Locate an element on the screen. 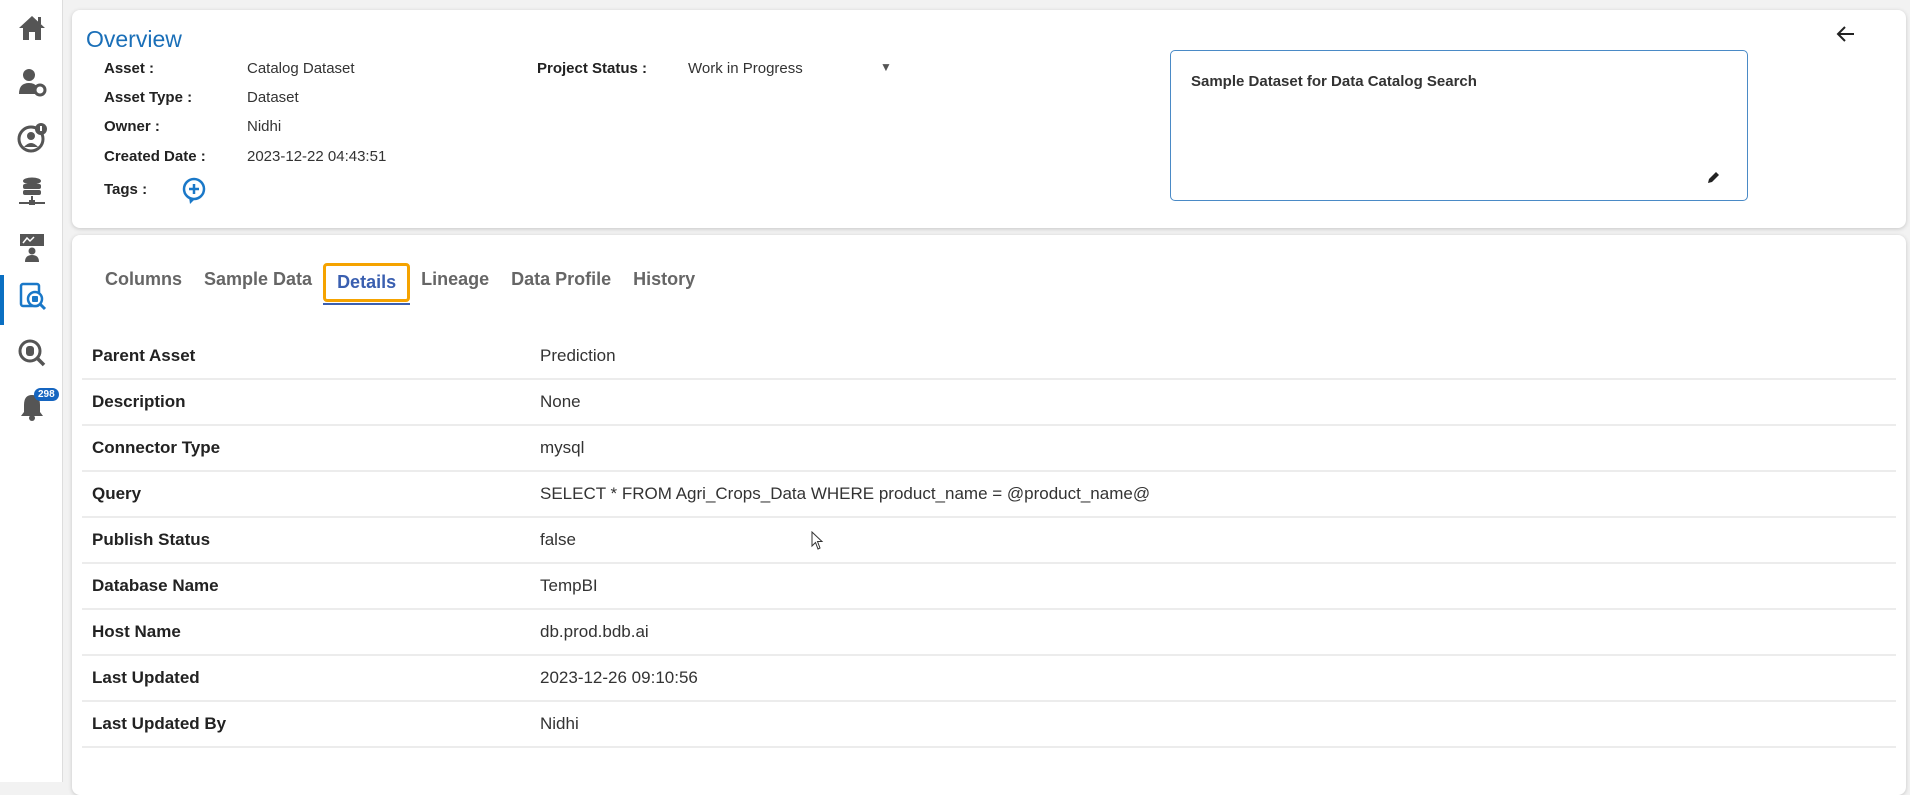 Image resolution: width=1910 pixels, height=795 pixels. detail-value: 2023-12-26 09:10:56 is located at coordinates (619, 677).